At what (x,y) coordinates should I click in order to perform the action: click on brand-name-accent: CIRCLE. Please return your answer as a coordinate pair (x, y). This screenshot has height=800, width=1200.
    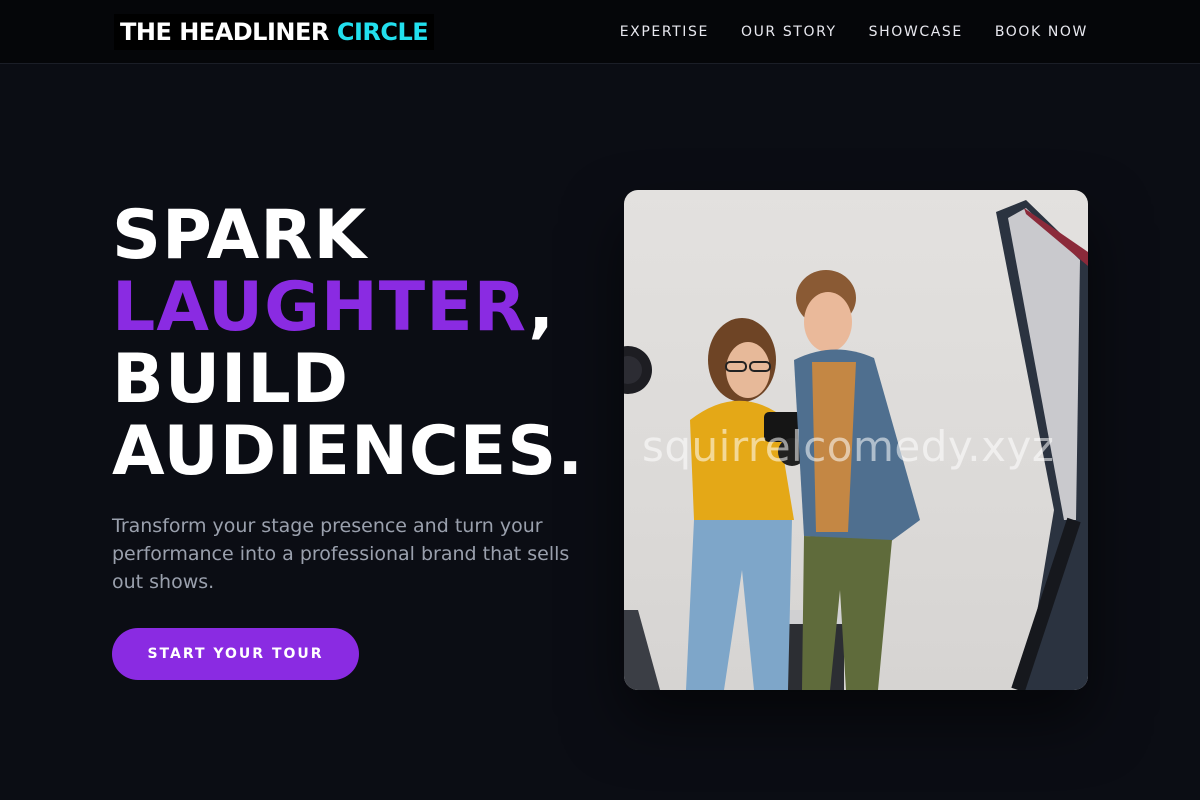
    Looking at the image, I should click on (382, 32).